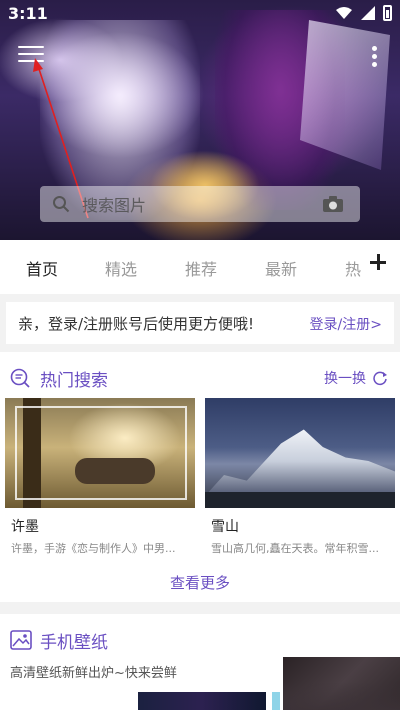  Describe the element at coordinates (200, 14) in the screenshot. I see `status-bar: 3:11` at that location.